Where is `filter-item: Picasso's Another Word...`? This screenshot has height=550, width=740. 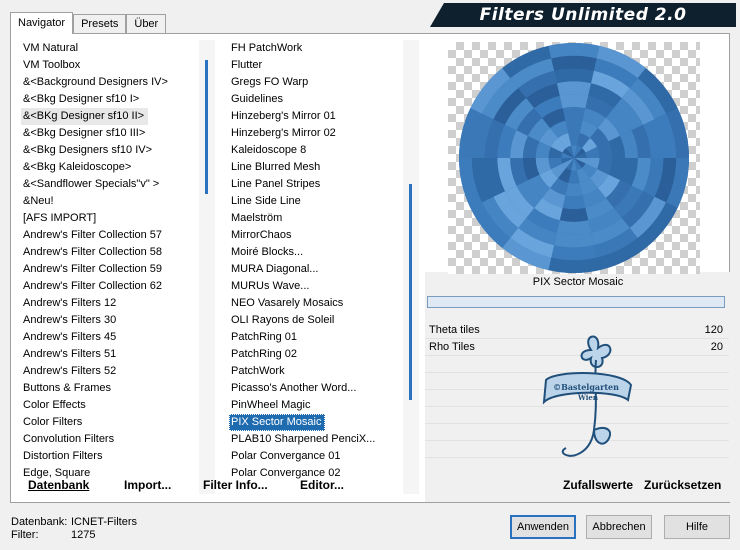
filter-item: Picasso's Another Word... is located at coordinates (322, 388).